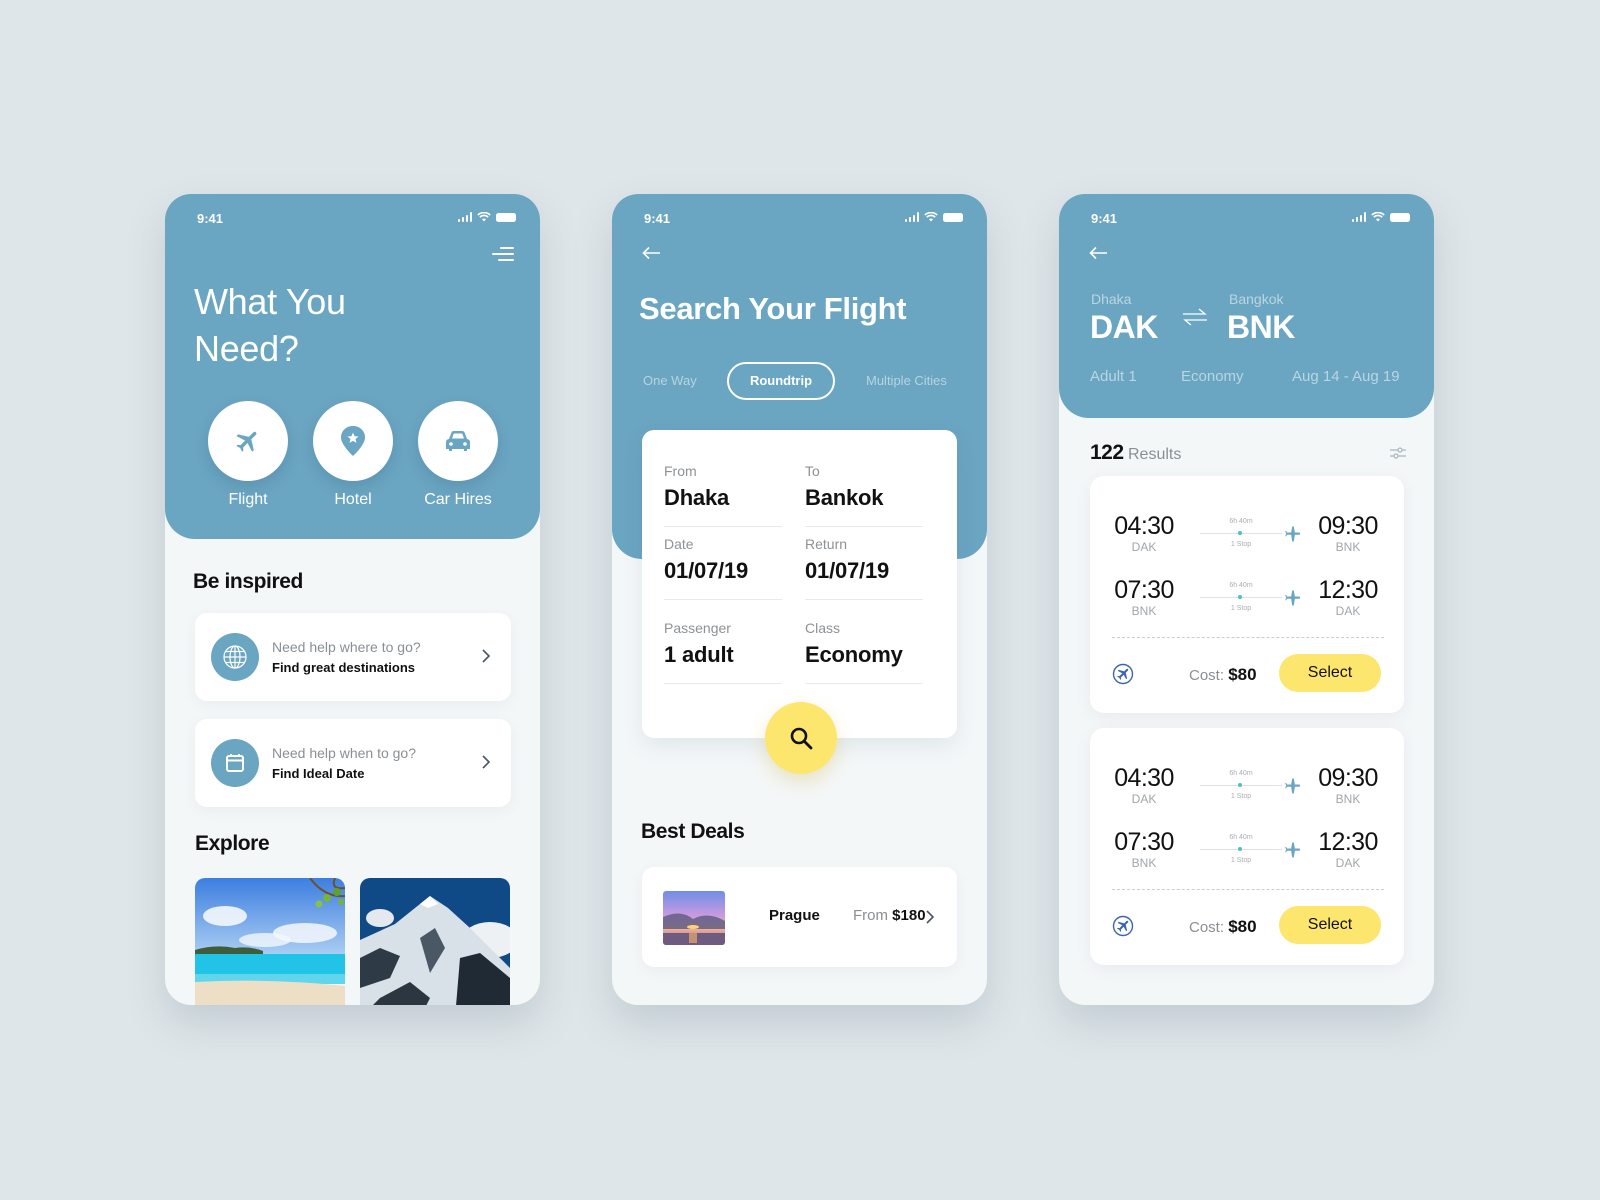 Image resolution: width=1600 pixels, height=1200 pixels. What do you see at coordinates (1250, 219) in the screenshot?
I see `status-bar: 9:41` at bounding box center [1250, 219].